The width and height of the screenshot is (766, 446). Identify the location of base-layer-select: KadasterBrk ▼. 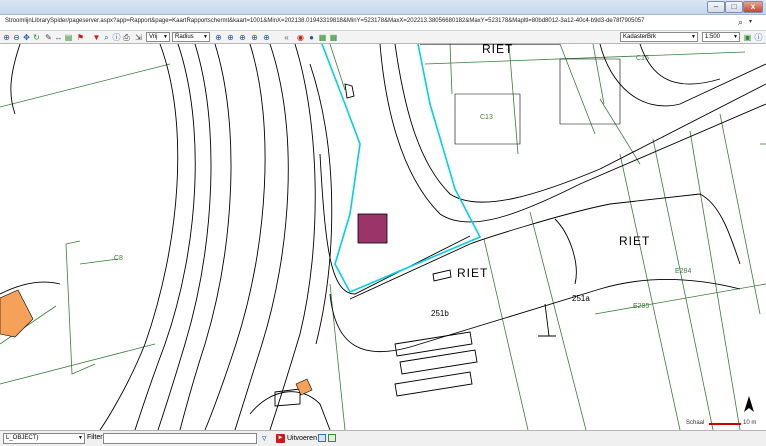
(659, 37).